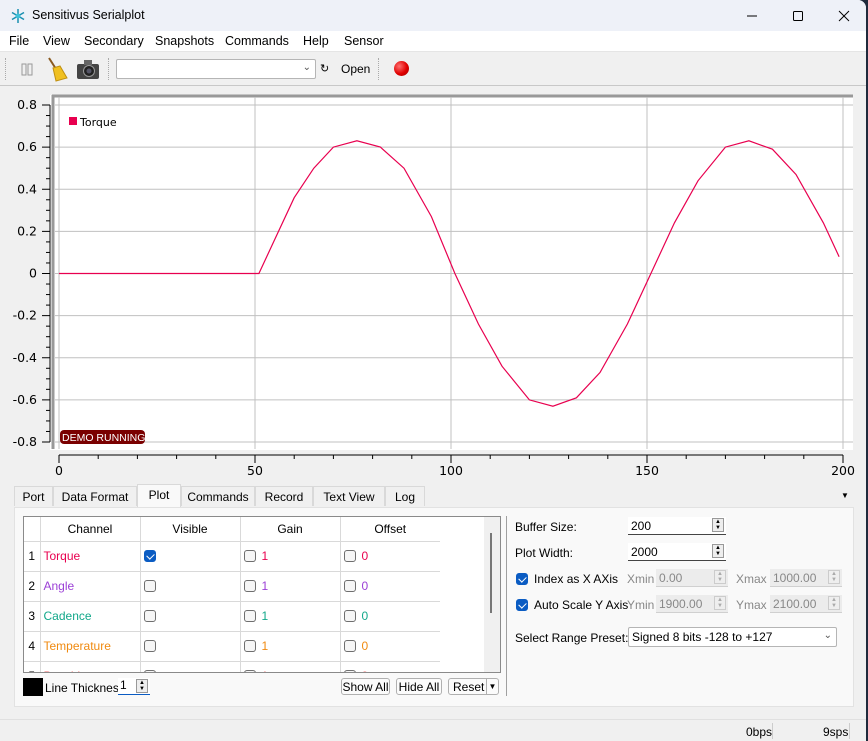  I want to click on table-row: 5Batt. V 1 0, so click(232, 666).